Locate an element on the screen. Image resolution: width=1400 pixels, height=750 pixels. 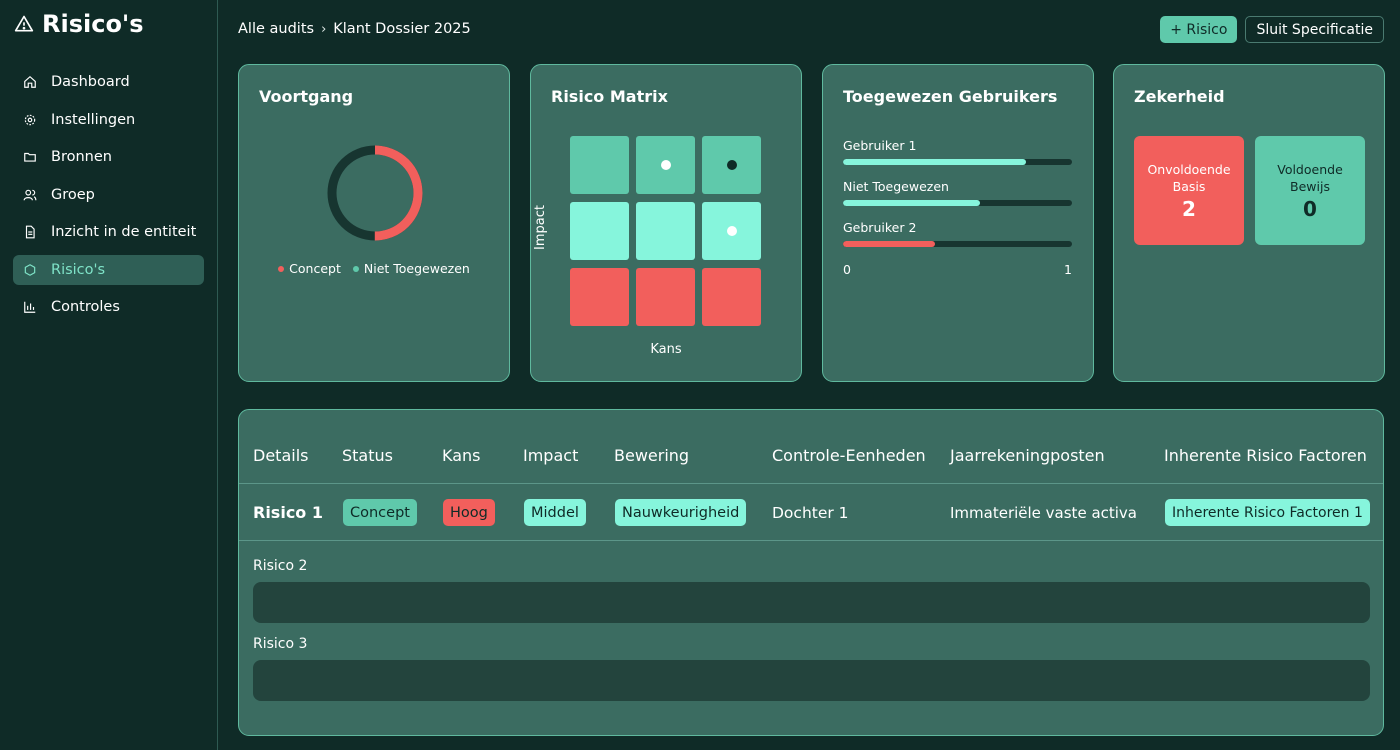
close-specification-button: Sluit Specificatie is located at coordinates (1314, 29).